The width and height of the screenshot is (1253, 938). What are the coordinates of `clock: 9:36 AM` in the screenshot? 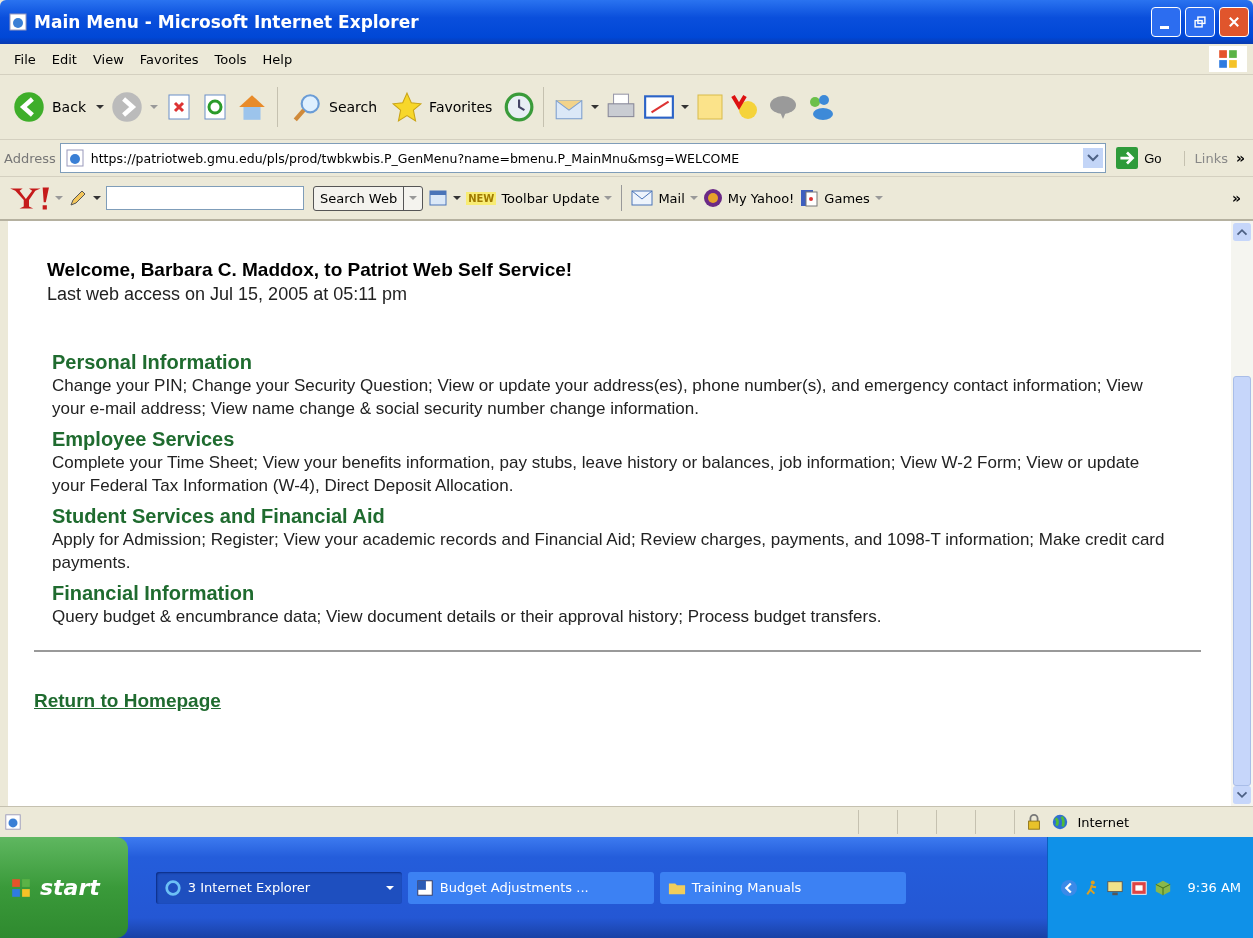 It's located at (1214, 887).